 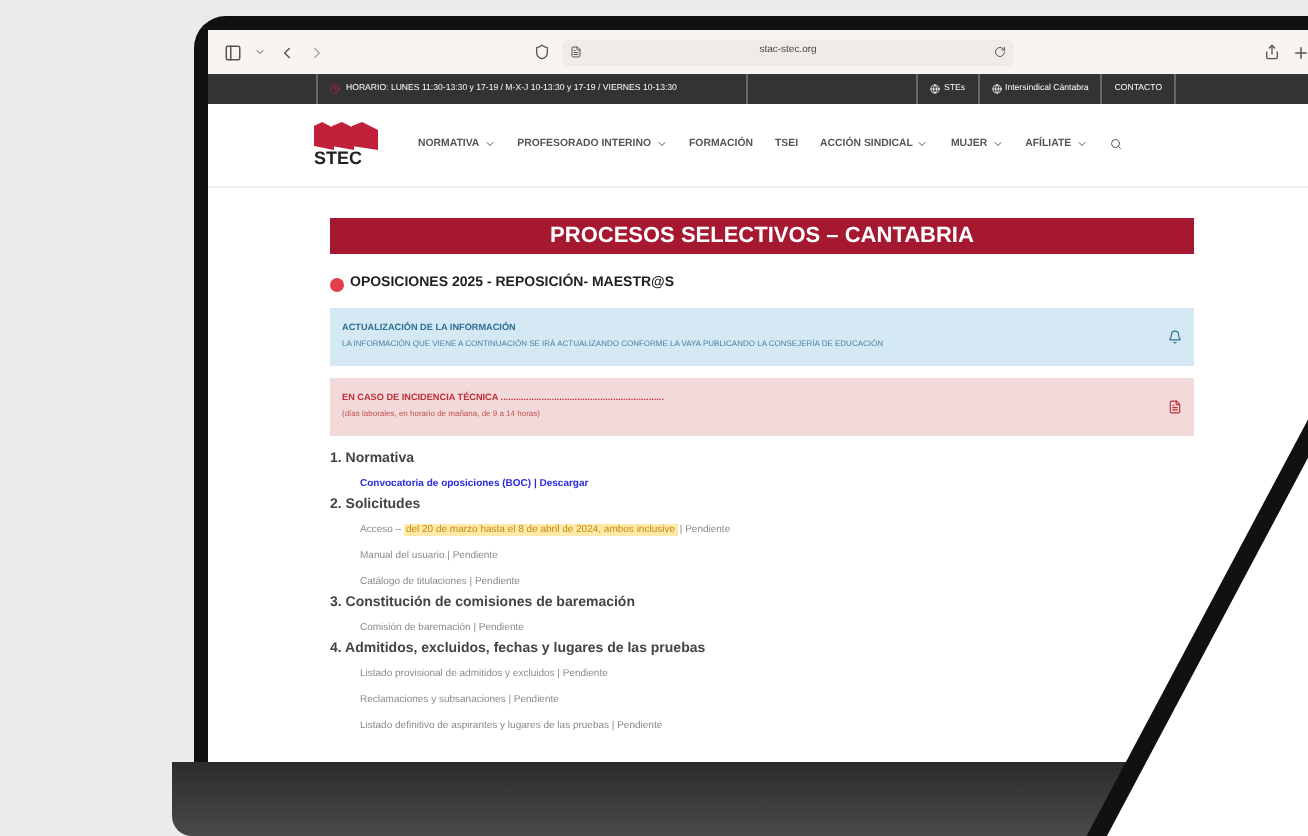 I want to click on bell-icon, so click(x=1175, y=336).